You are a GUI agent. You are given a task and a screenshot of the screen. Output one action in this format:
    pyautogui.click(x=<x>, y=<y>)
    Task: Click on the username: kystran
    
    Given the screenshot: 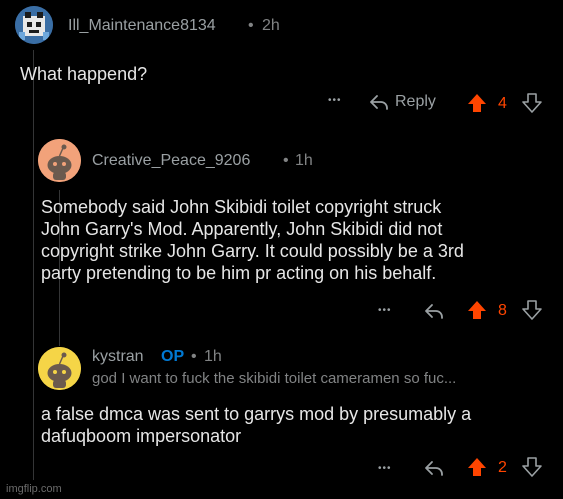 What is the action you would take?
    pyautogui.click(x=118, y=357)
    